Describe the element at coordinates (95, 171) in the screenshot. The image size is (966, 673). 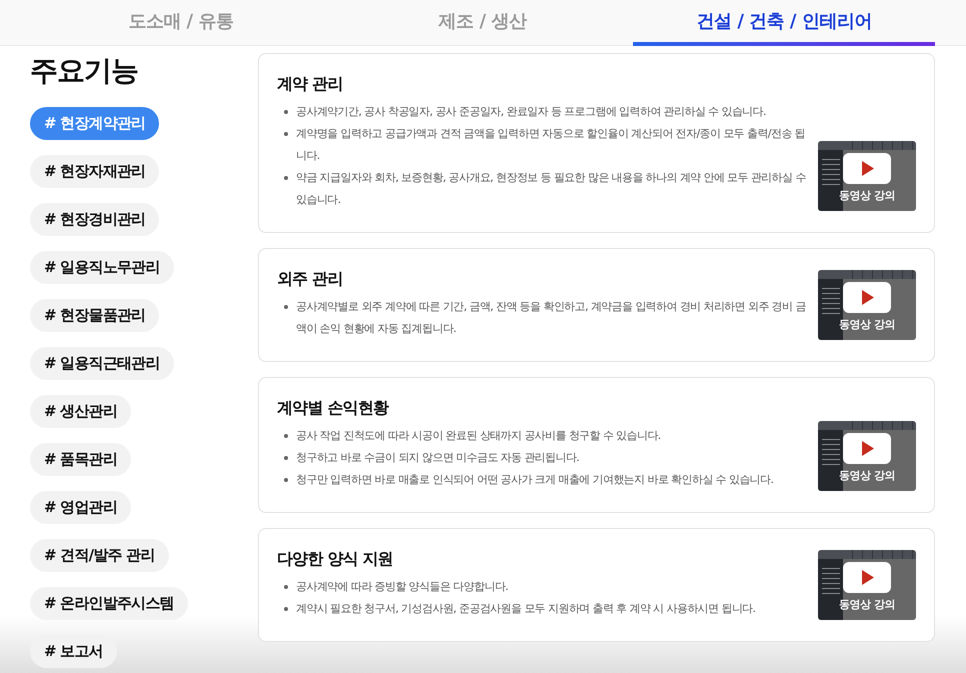
I see `sidebar-item: # 현장자재관리` at that location.